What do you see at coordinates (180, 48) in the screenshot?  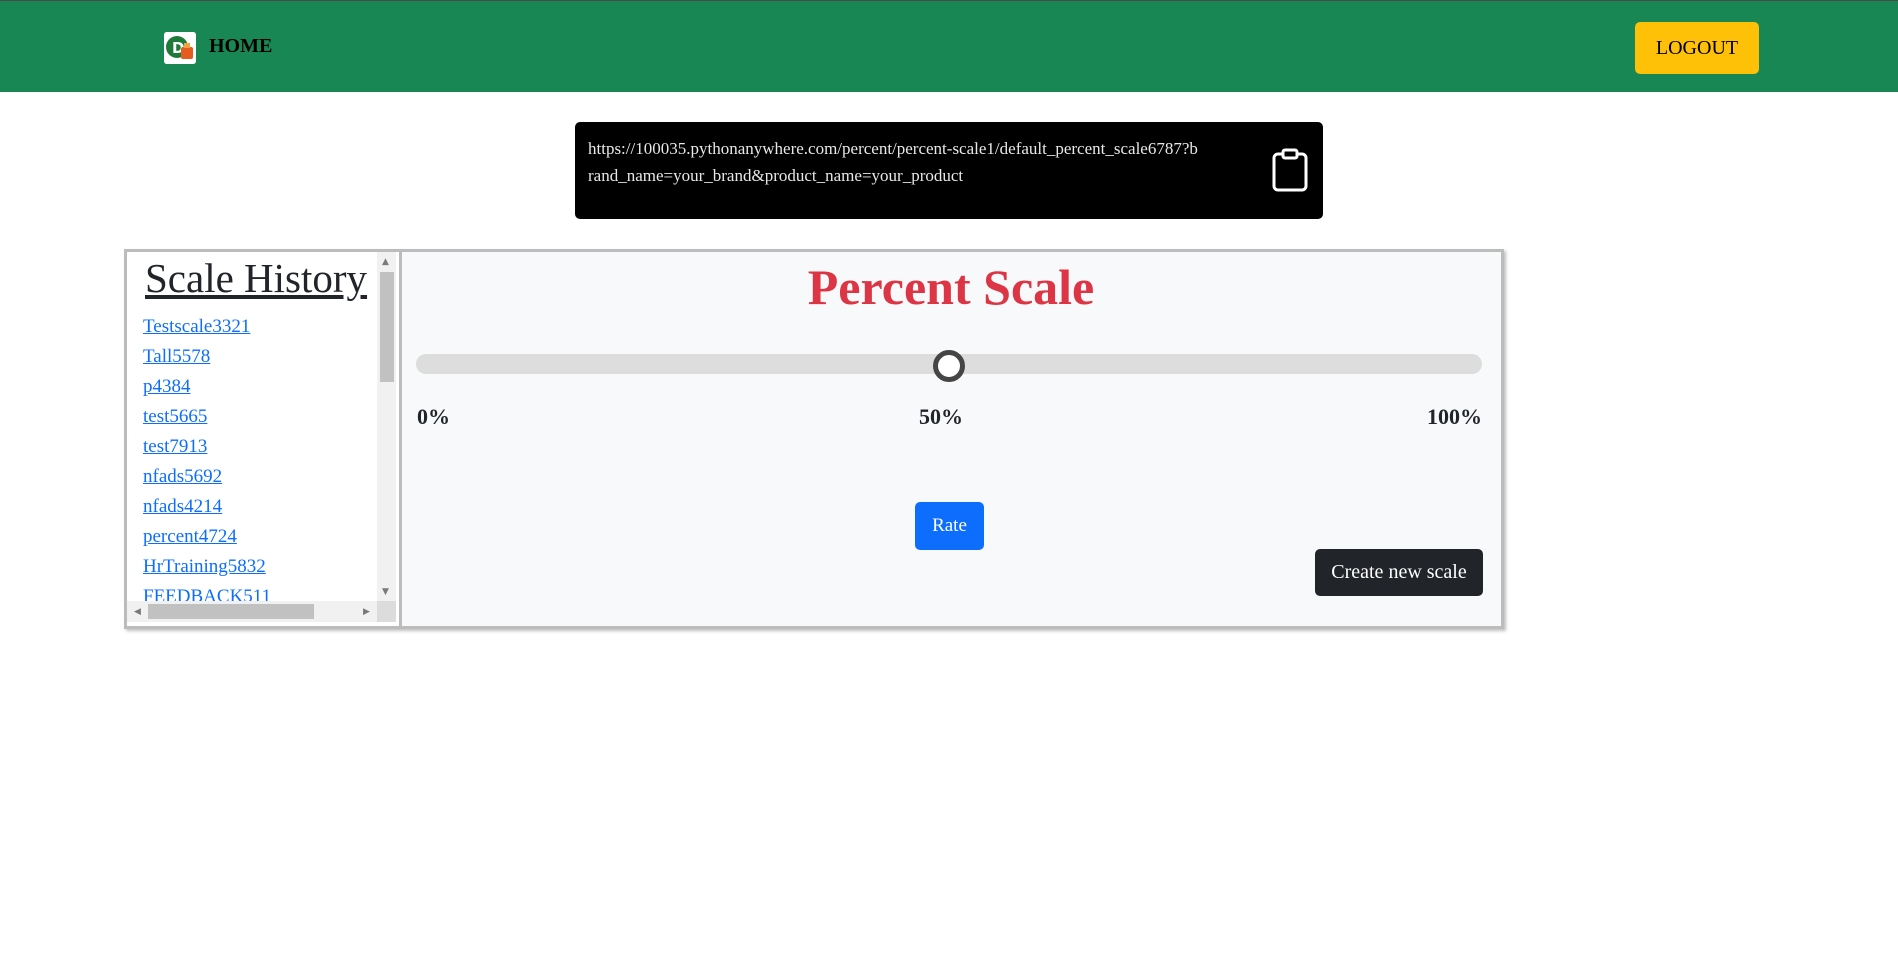 I see `brand-logo-icon: D` at bounding box center [180, 48].